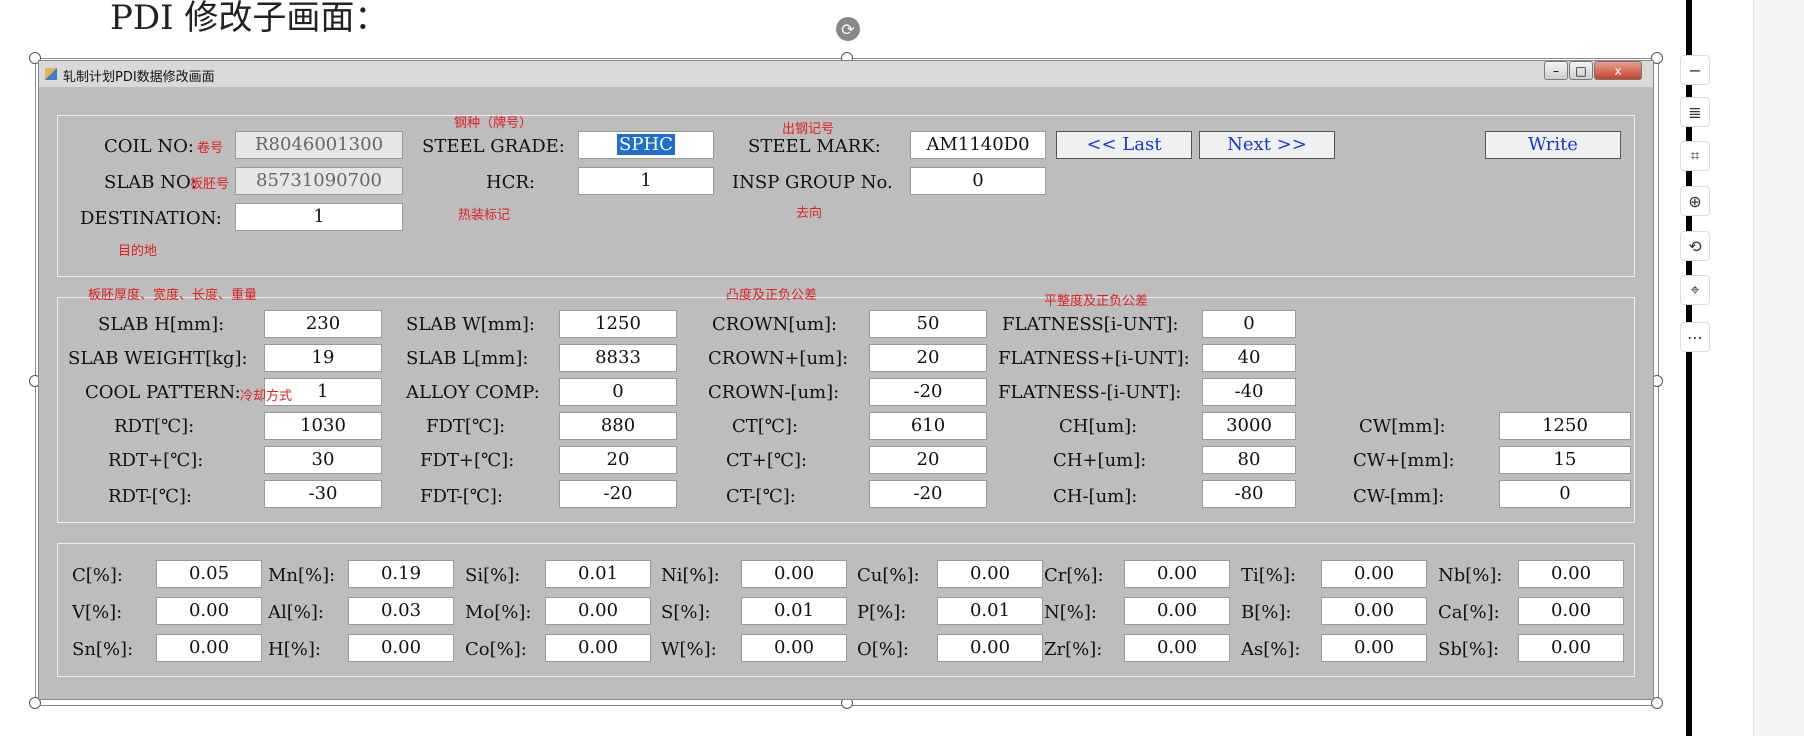 Image resolution: width=1804 pixels, height=736 pixels. I want to click on flatness-plus-field: 40, so click(1249, 358).